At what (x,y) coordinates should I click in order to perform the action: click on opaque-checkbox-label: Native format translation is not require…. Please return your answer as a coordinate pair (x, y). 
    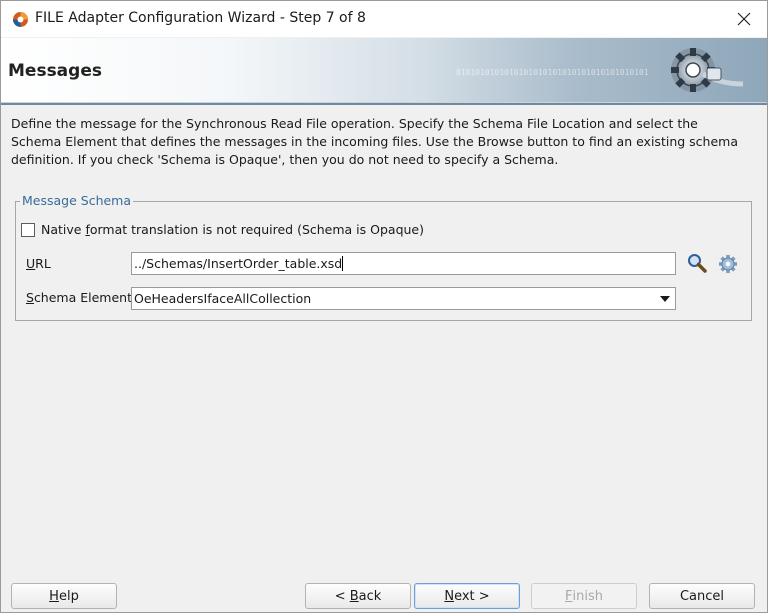
    Looking at the image, I should click on (232, 229).